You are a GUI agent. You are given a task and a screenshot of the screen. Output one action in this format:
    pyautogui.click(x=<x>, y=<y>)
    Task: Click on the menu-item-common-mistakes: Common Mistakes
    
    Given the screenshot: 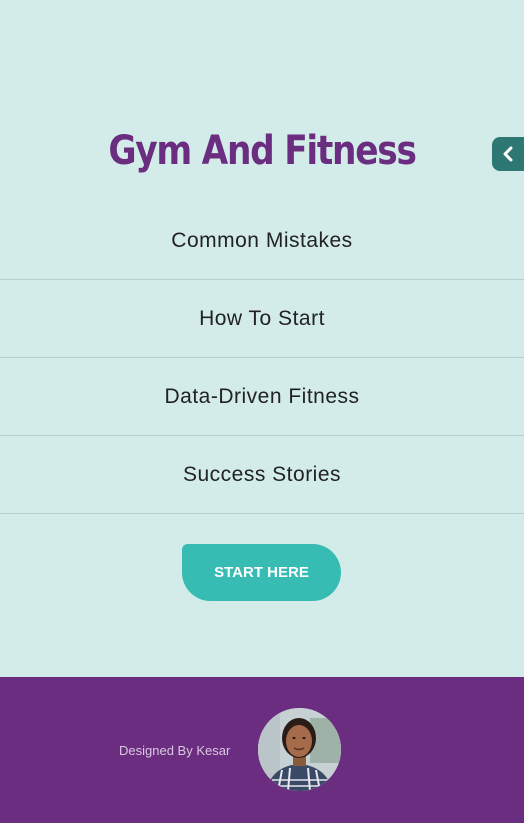 What is the action you would take?
    pyautogui.click(x=262, y=241)
    